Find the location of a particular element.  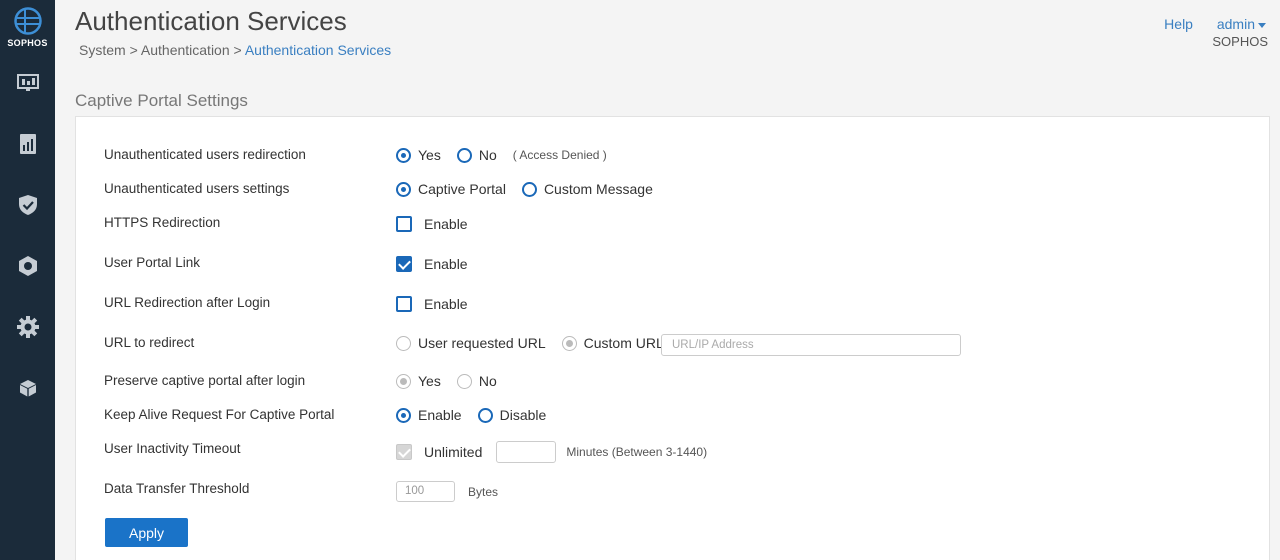

keepalive-control: Enable Disable is located at coordinates (479, 415).